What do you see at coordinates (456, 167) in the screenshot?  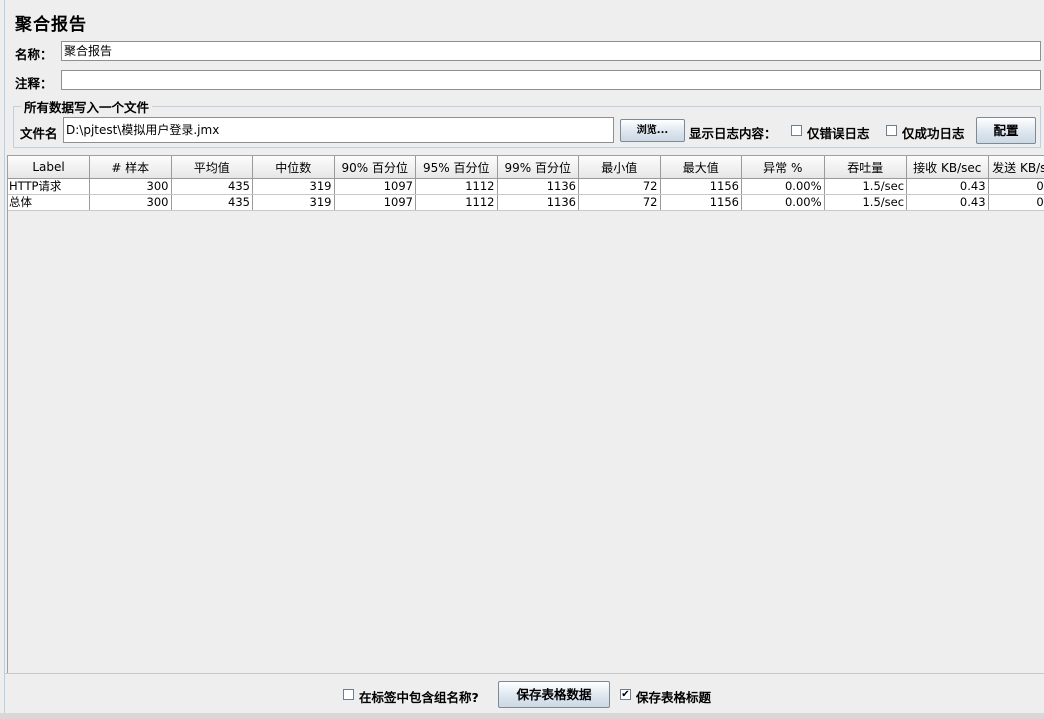 I see `column-header-95-line: 95% 百分位` at bounding box center [456, 167].